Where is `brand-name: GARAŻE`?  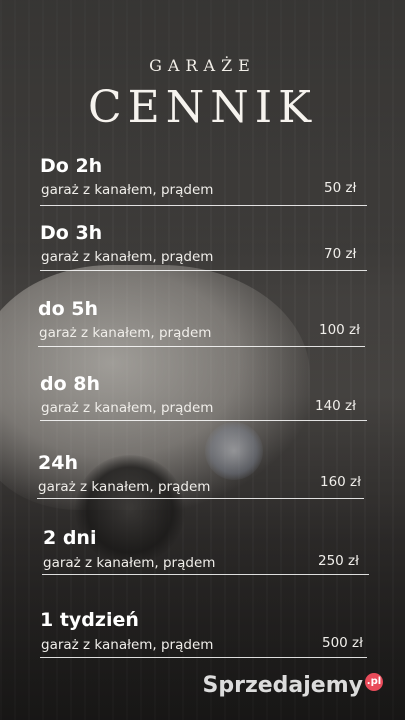
brand-name: GARAŻE is located at coordinates (202, 65).